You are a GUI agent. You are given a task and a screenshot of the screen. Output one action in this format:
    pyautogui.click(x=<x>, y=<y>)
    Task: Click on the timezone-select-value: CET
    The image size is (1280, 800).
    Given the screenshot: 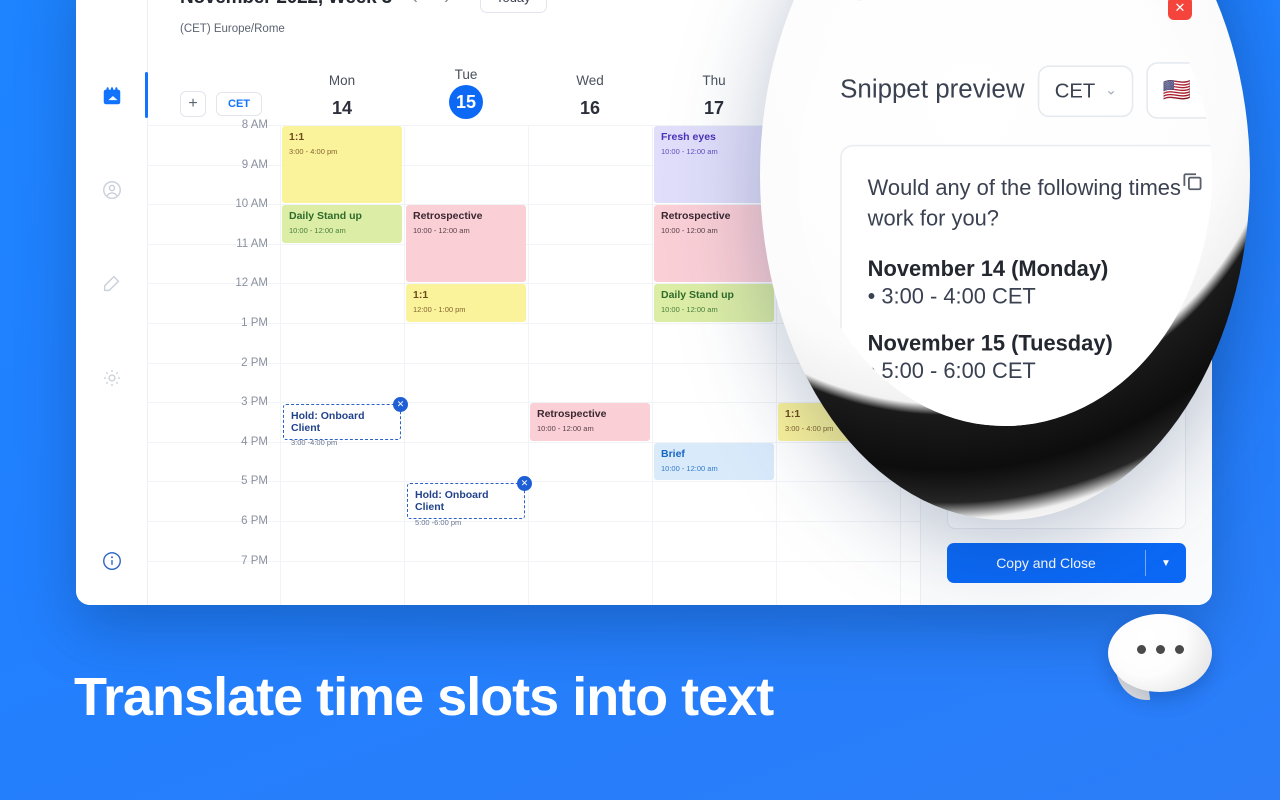 What is the action you would take?
    pyautogui.click(x=1091, y=134)
    